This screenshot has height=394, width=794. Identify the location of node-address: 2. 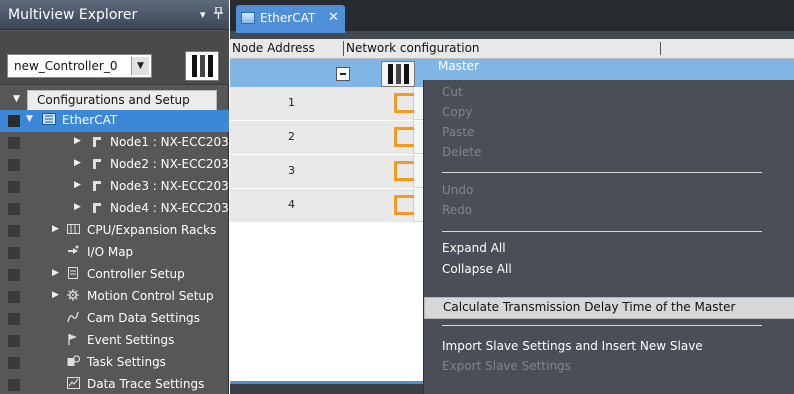
(291, 136).